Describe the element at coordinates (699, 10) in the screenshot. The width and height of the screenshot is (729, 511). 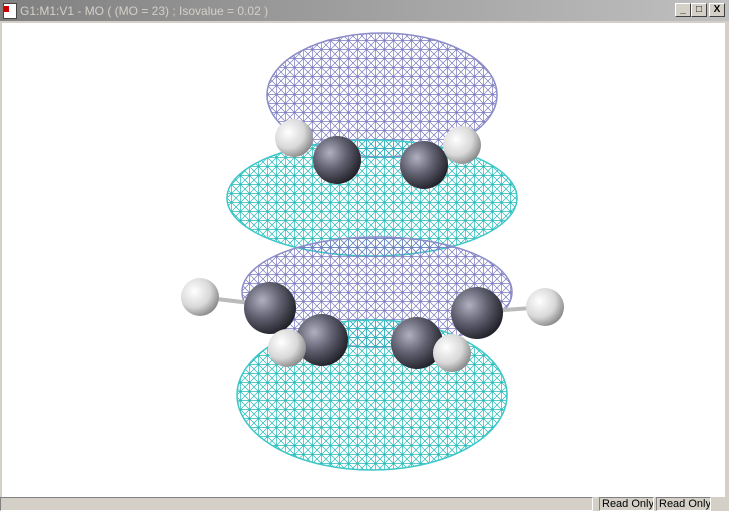
I see `maximize-button: □` at that location.